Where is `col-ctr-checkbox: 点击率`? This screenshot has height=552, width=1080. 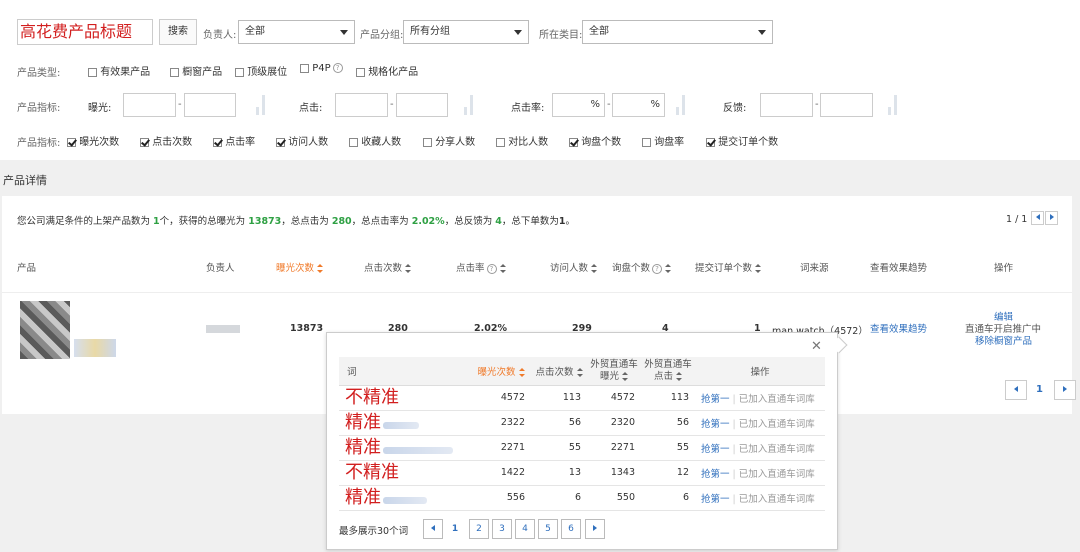
col-ctr-checkbox: 点击率 is located at coordinates (234, 140).